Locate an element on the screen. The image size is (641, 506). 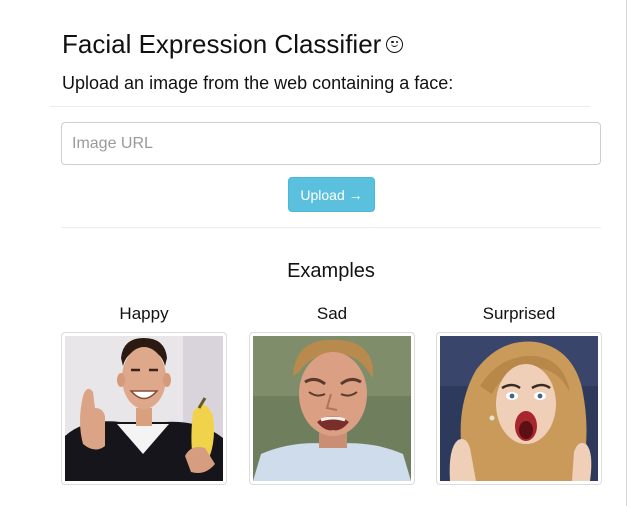
examples-heading: Examples is located at coordinates (331, 271).